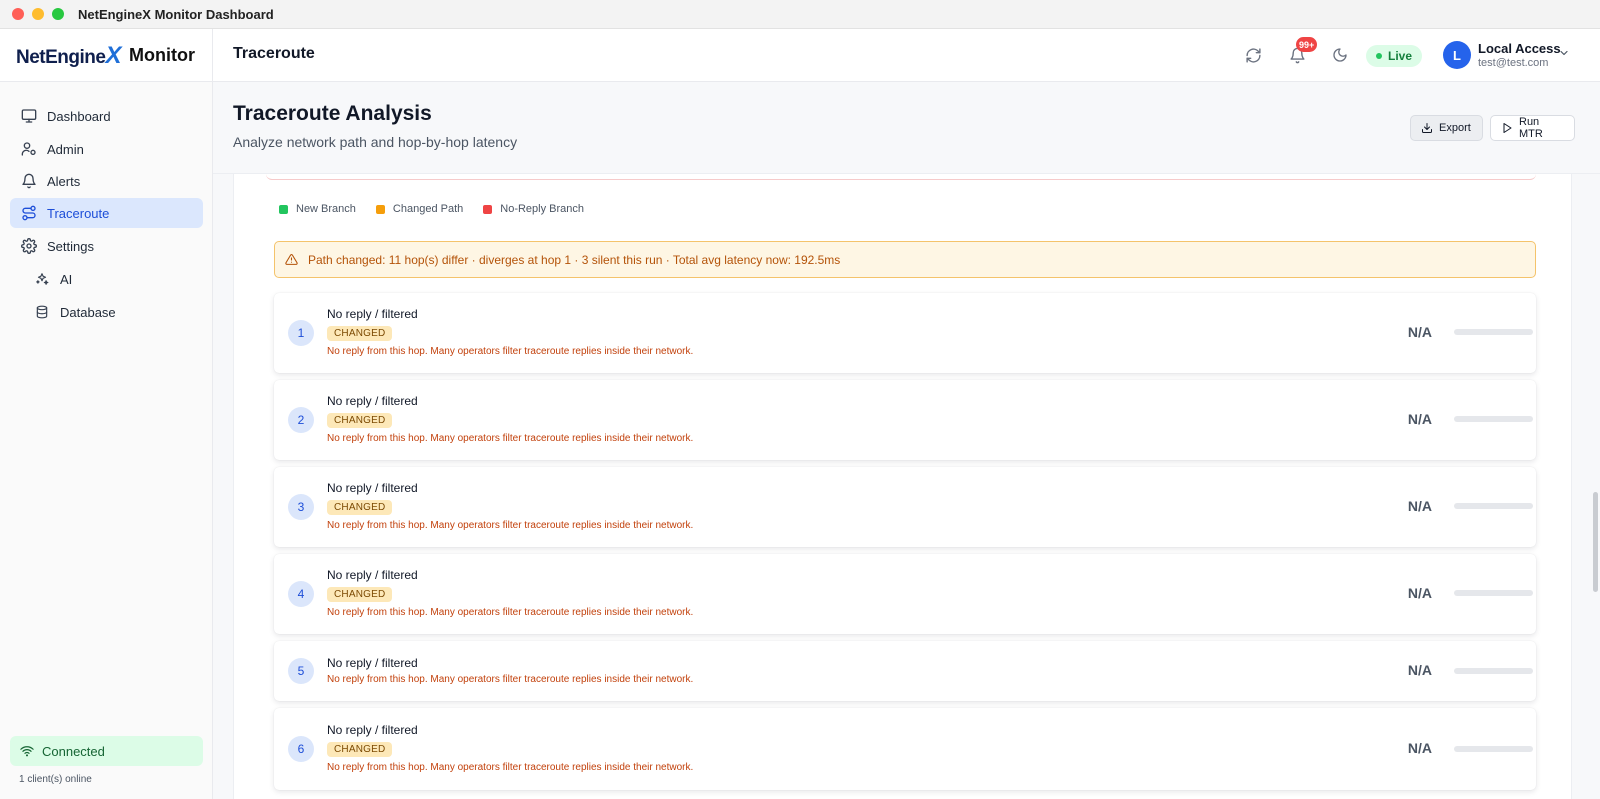 The width and height of the screenshot is (1600, 799). I want to click on legend-swatch, so click(380, 209).